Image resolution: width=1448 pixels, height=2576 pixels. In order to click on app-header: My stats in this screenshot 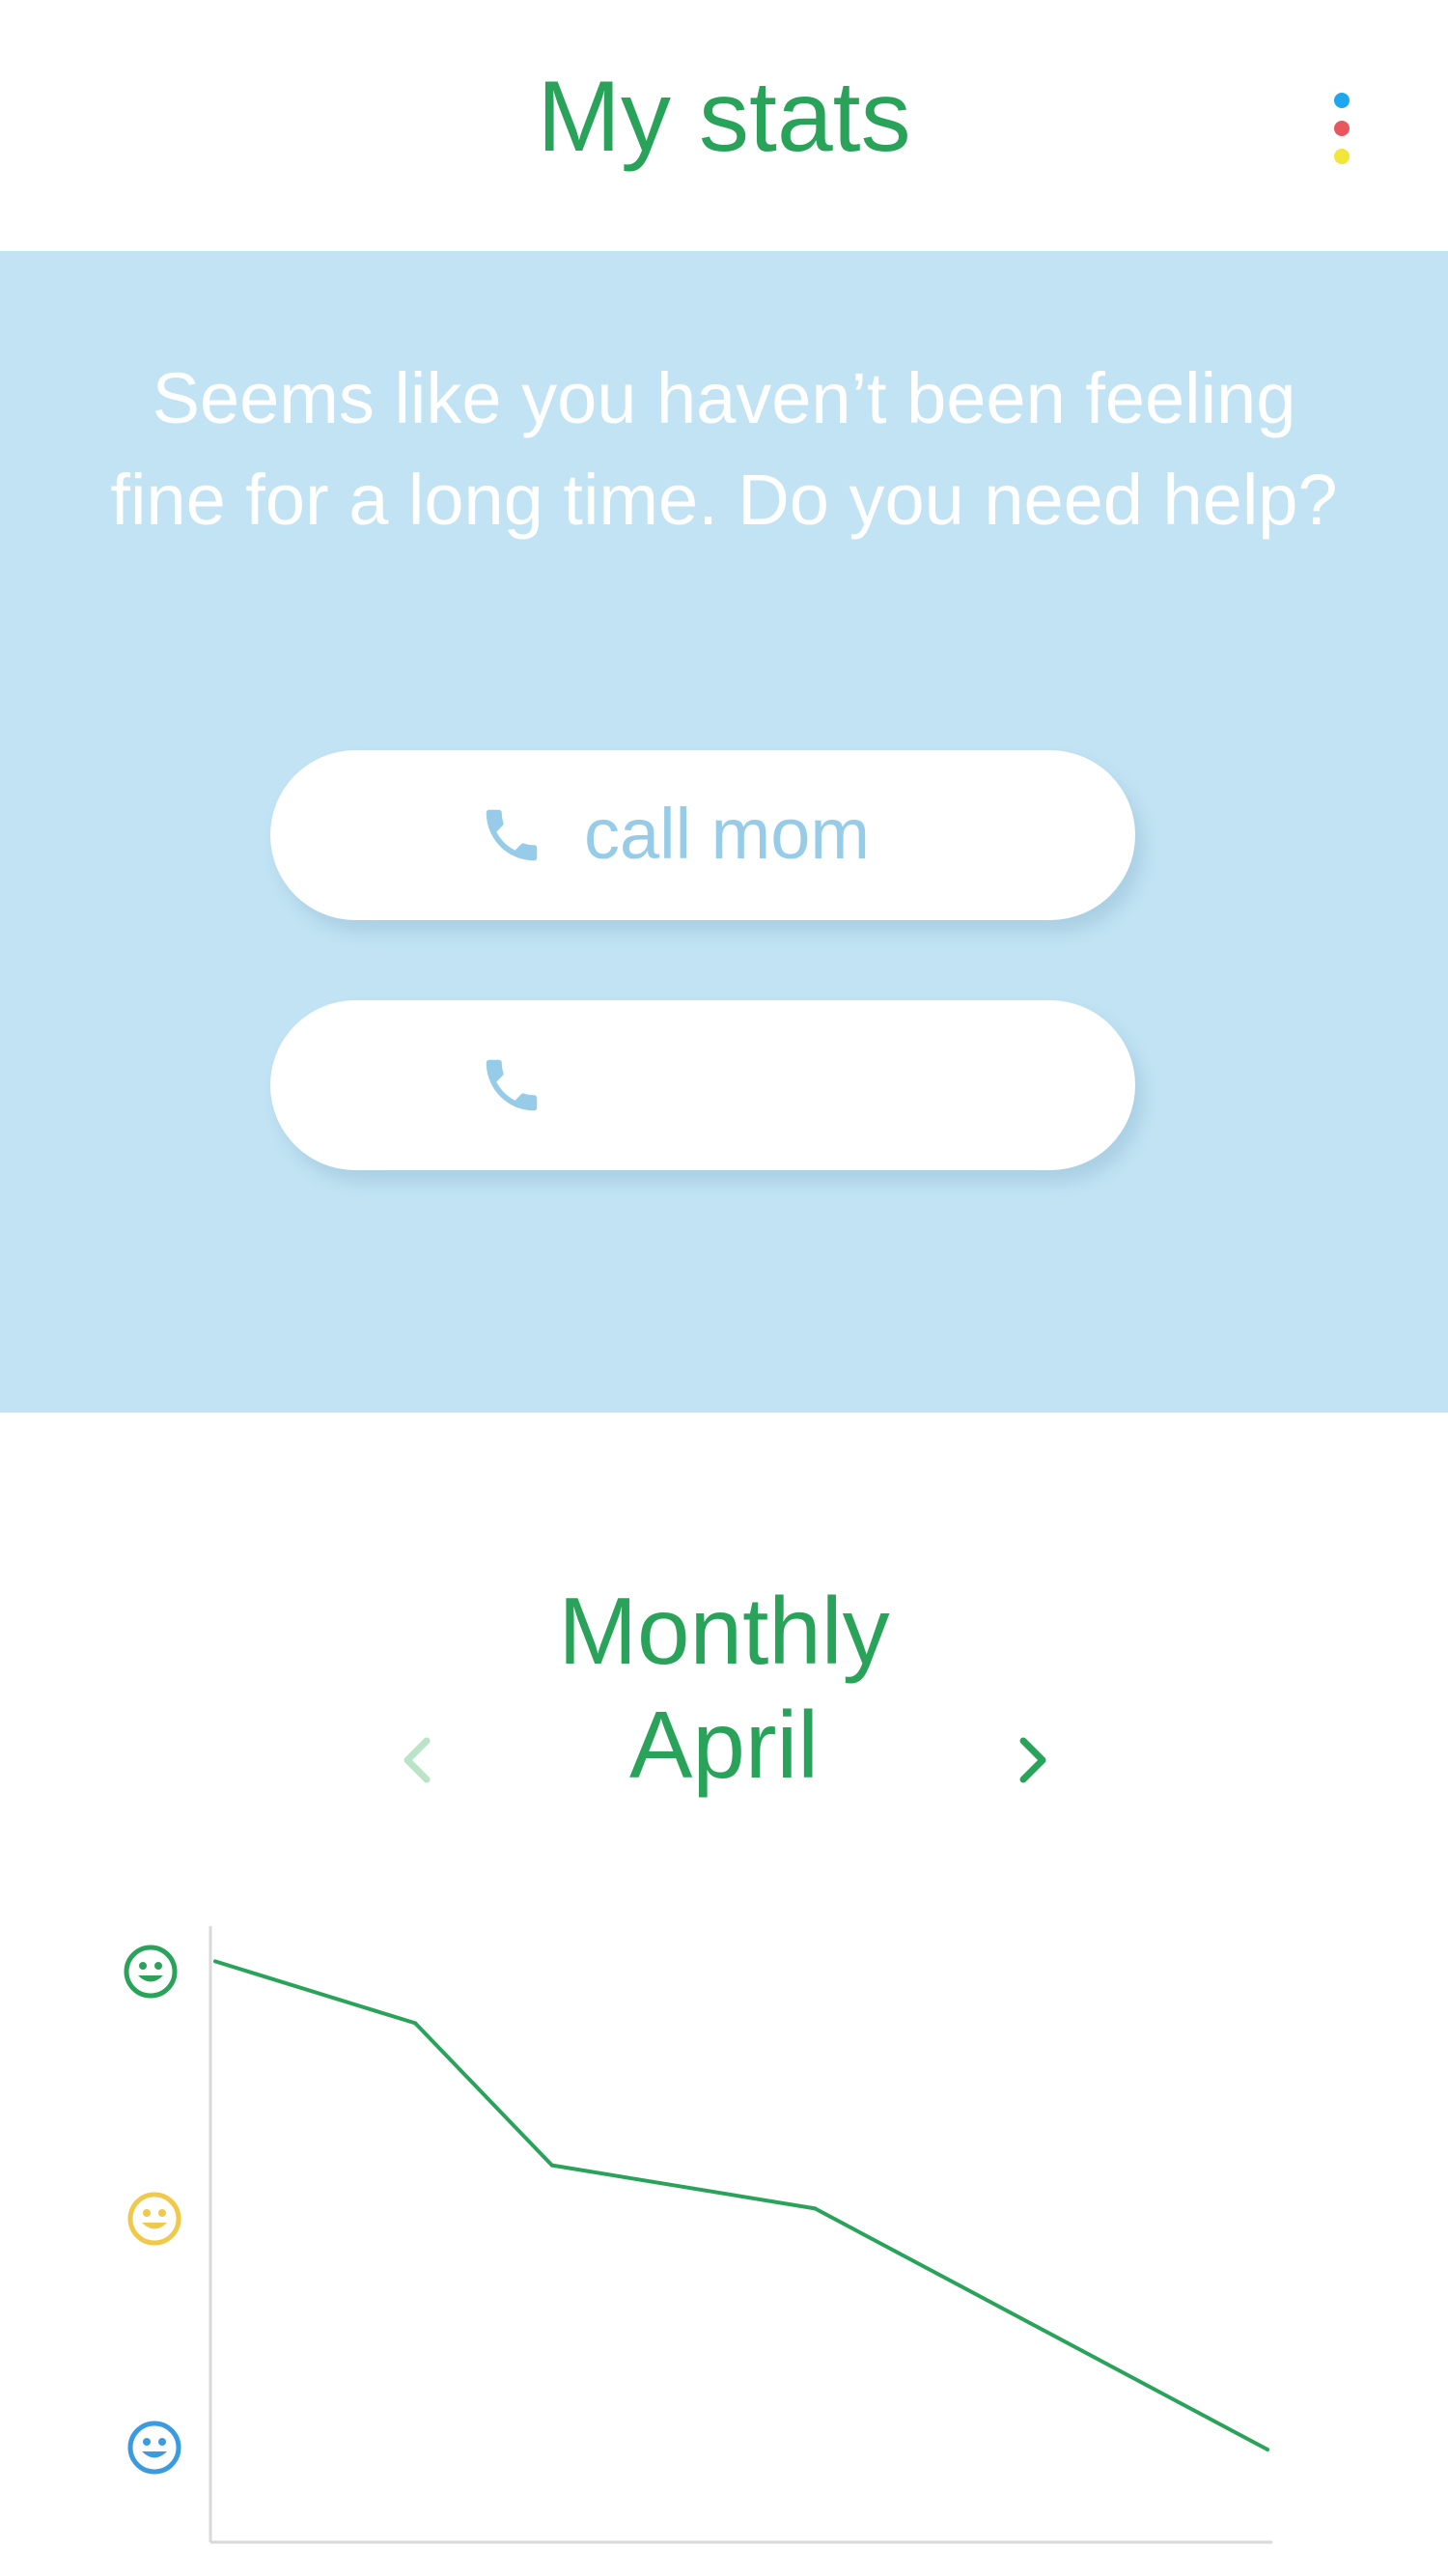, I will do `click(724, 126)`.